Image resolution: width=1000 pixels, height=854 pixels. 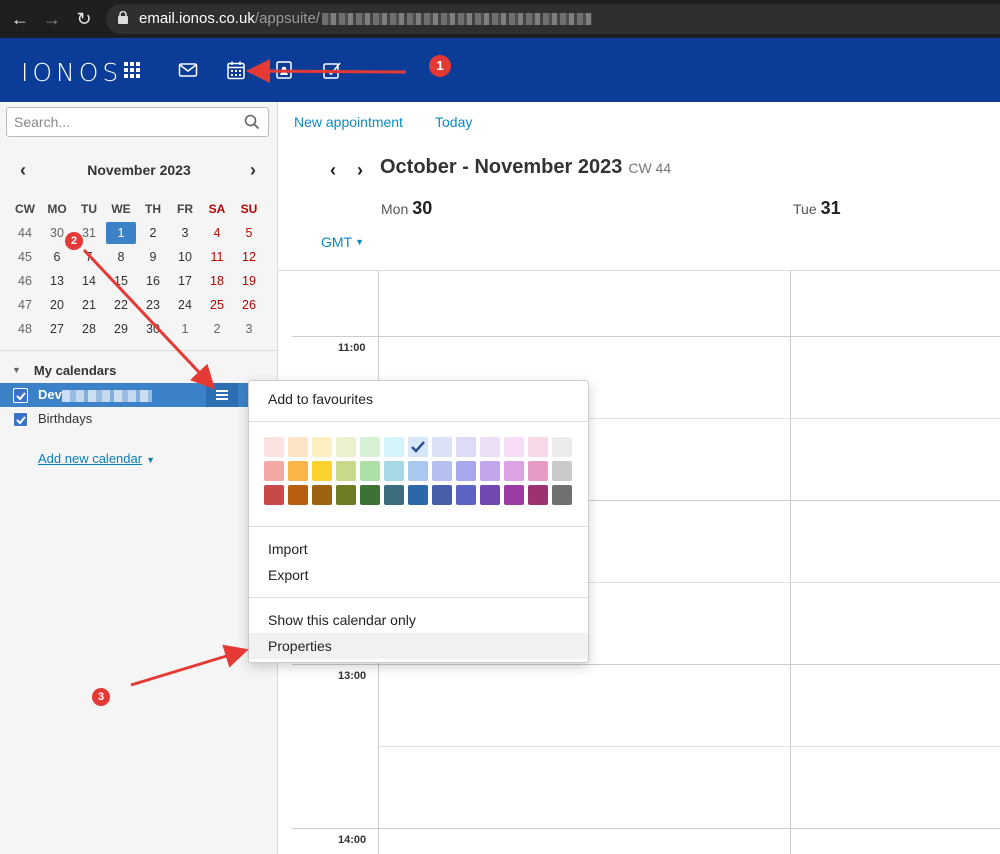 I want to click on mini-calendar-day: 28, so click(x=89, y=329).